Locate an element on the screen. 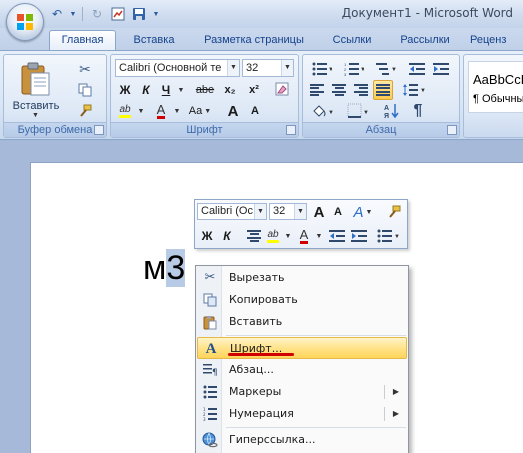  tab-review: Реценз is located at coordinates (496, 40).